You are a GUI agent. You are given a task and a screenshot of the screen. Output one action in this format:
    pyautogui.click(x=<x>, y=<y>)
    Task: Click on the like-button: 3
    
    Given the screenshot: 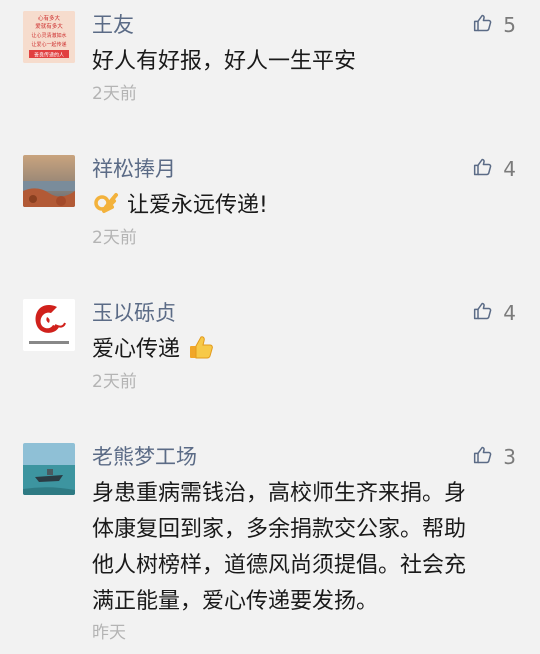 What is the action you would take?
    pyautogui.click(x=494, y=457)
    